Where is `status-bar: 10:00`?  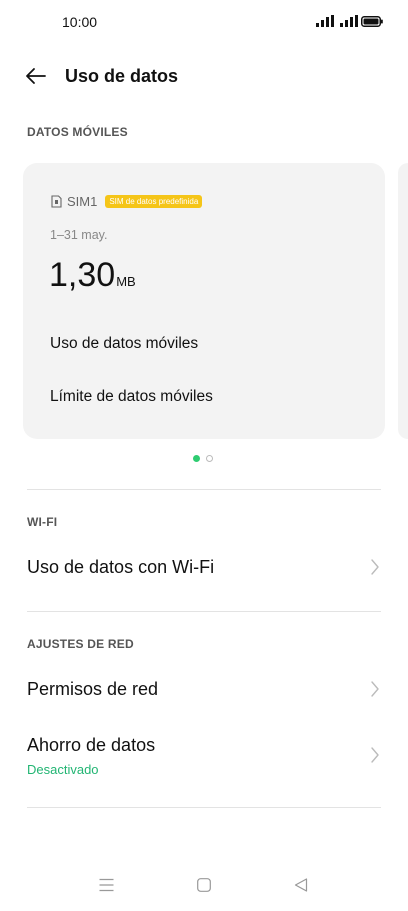
status-bar: 10:00 is located at coordinates (204, 22).